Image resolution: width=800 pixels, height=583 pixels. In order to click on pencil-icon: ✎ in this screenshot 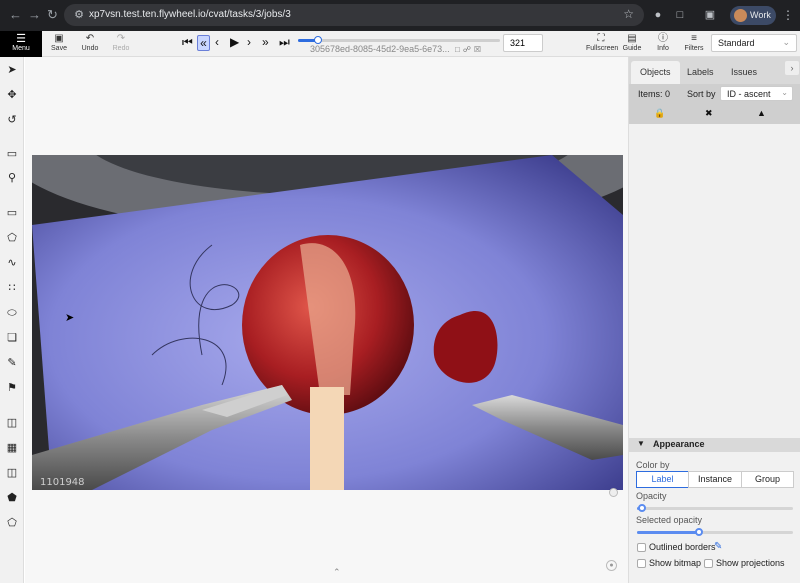, I will do `click(718, 546)`.